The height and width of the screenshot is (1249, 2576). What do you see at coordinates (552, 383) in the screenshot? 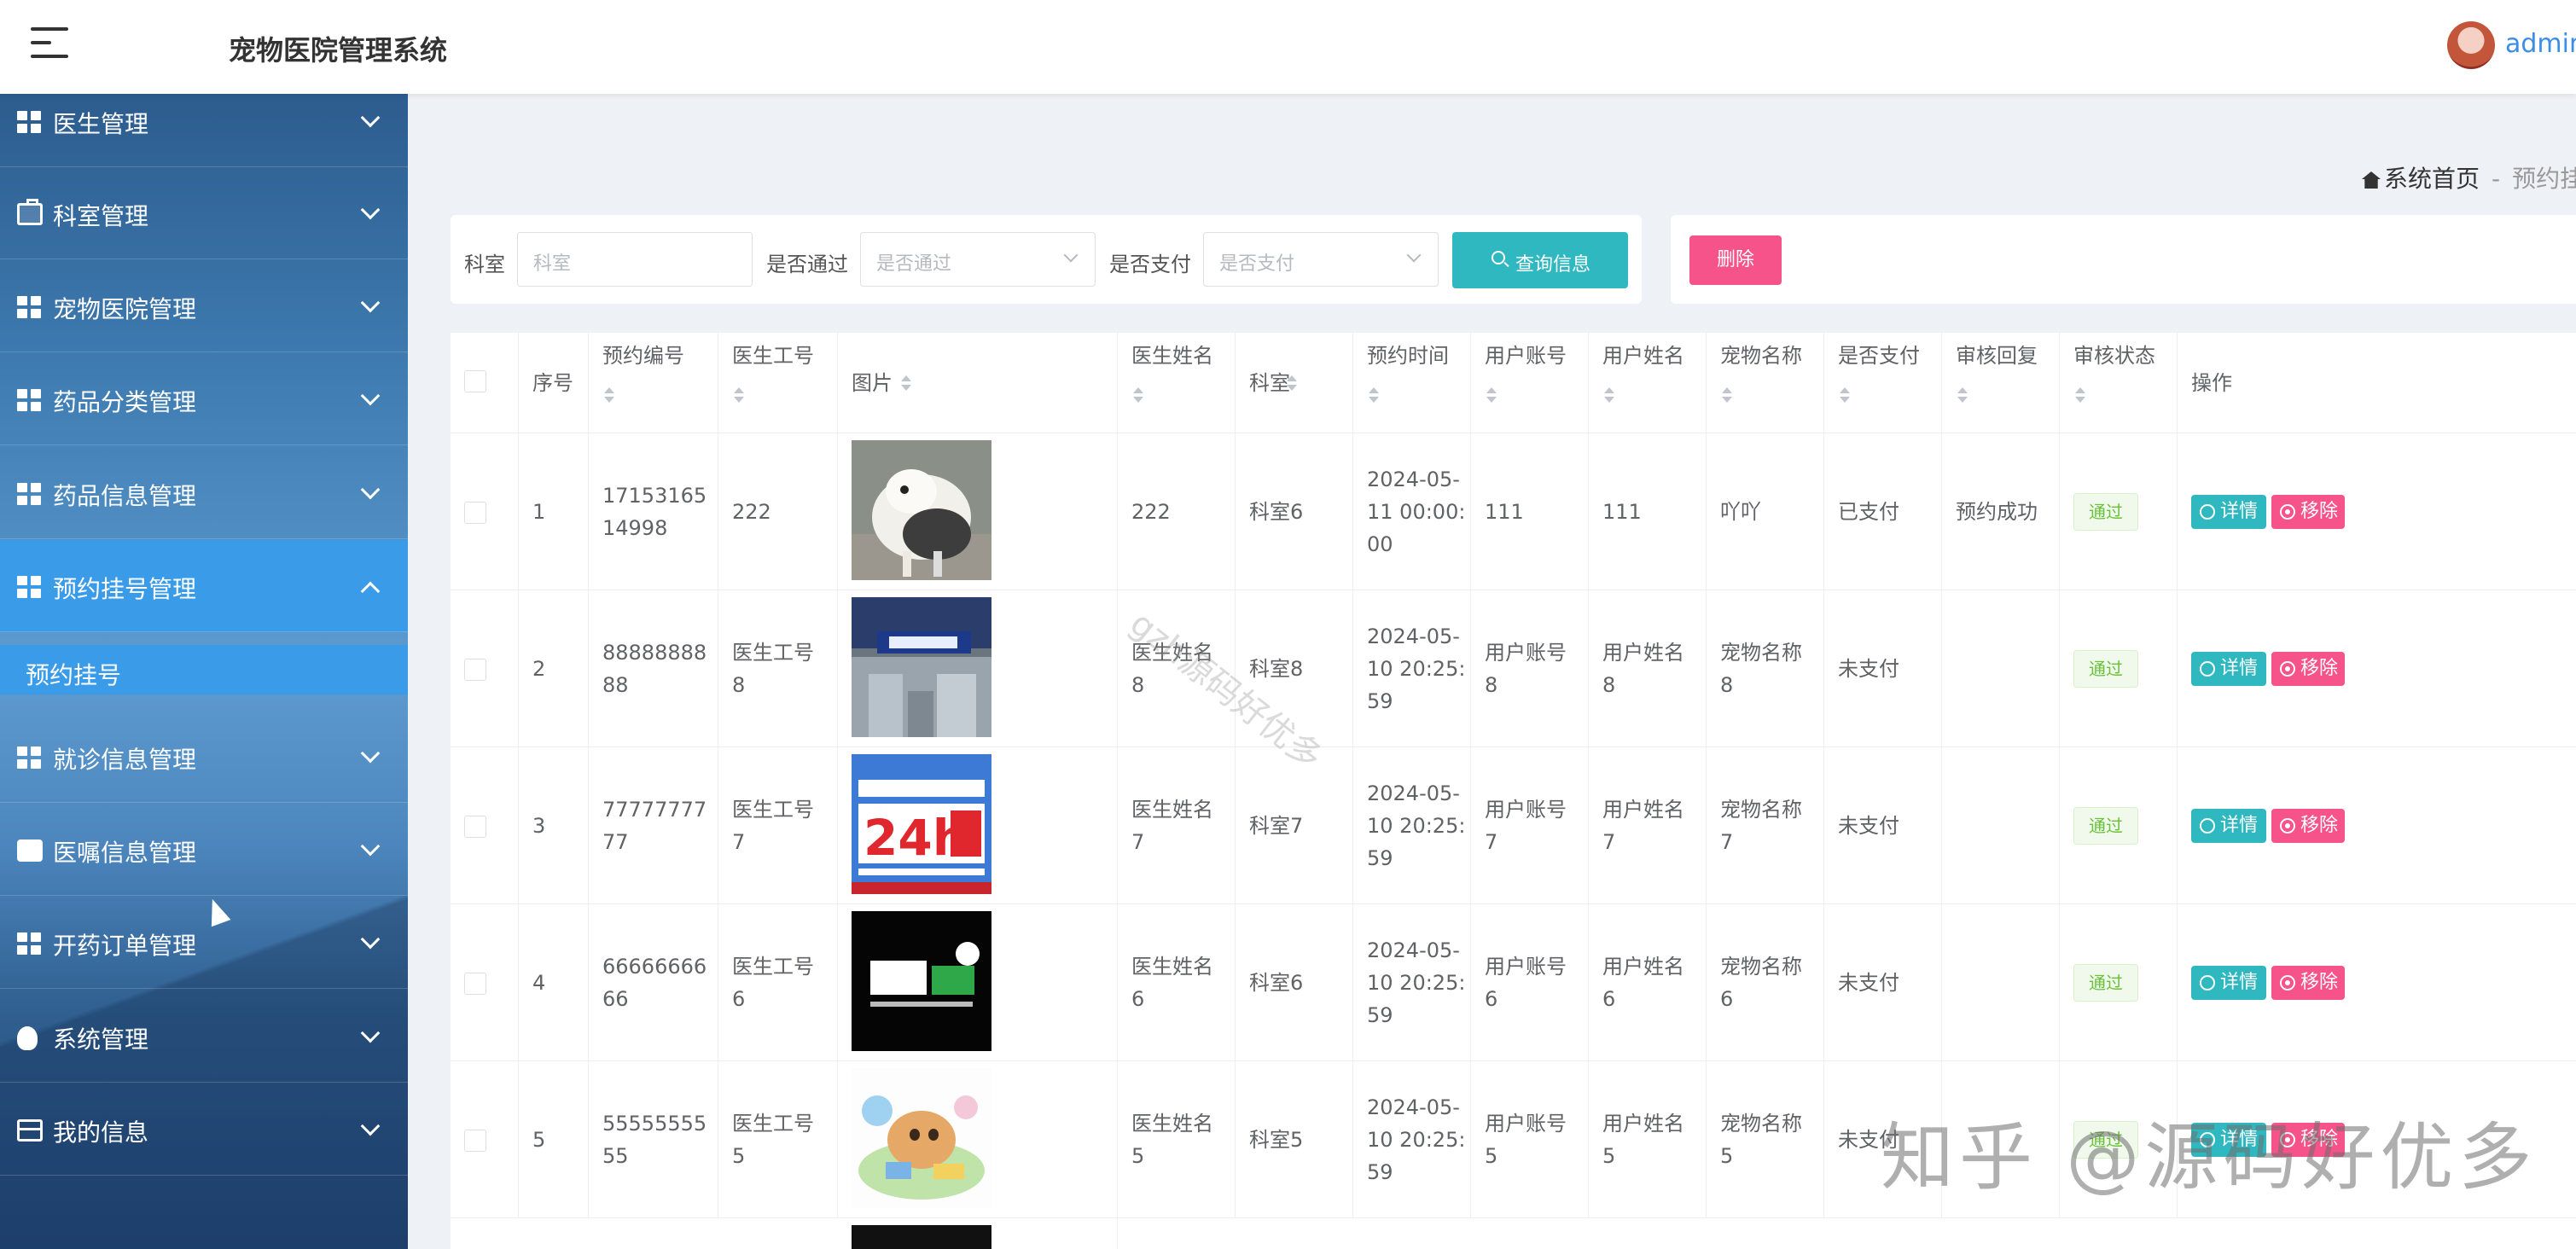
I see `column-header-label: 序号` at bounding box center [552, 383].